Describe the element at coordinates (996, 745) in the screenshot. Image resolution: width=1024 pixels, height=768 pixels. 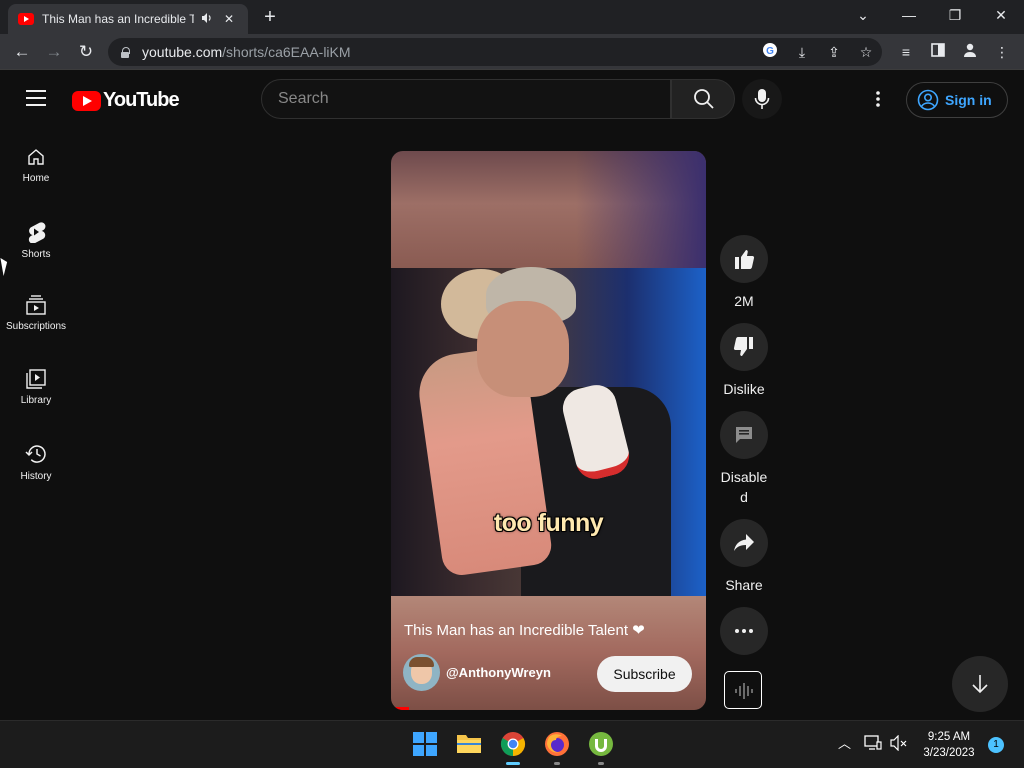
I see `notification-badge: 1` at that location.